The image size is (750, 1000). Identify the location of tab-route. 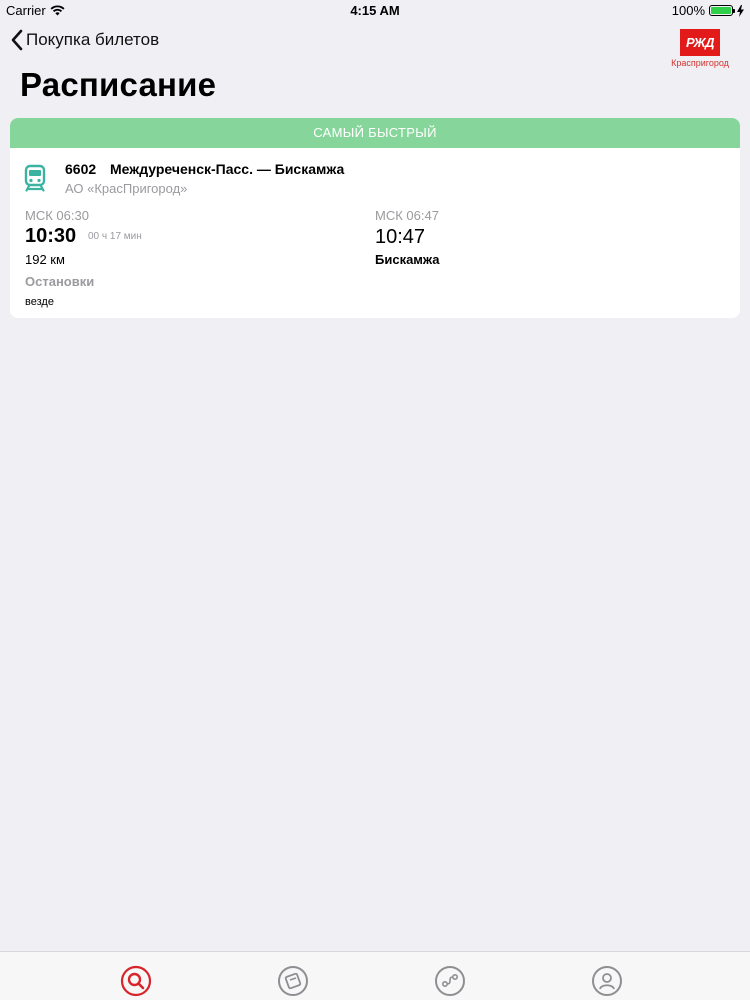
(450, 981).